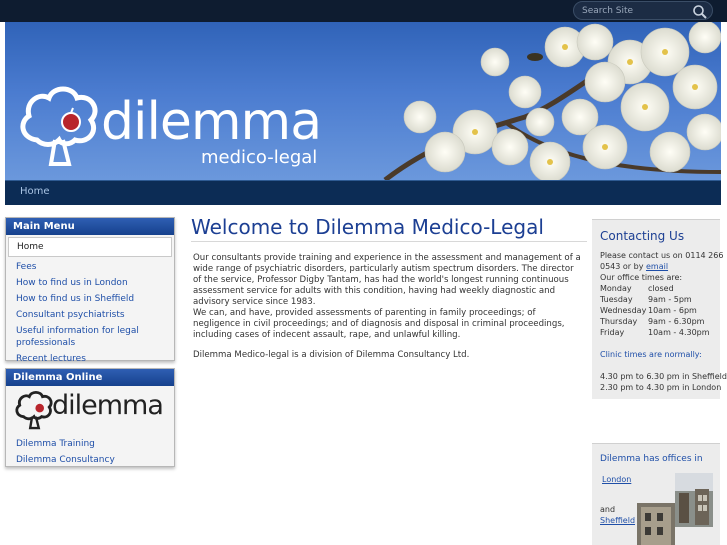  What do you see at coordinates (662, 255) in the screenshot?
I see `contact-phone: Please contact us on 0114 266` at bounding box center [662, 255].